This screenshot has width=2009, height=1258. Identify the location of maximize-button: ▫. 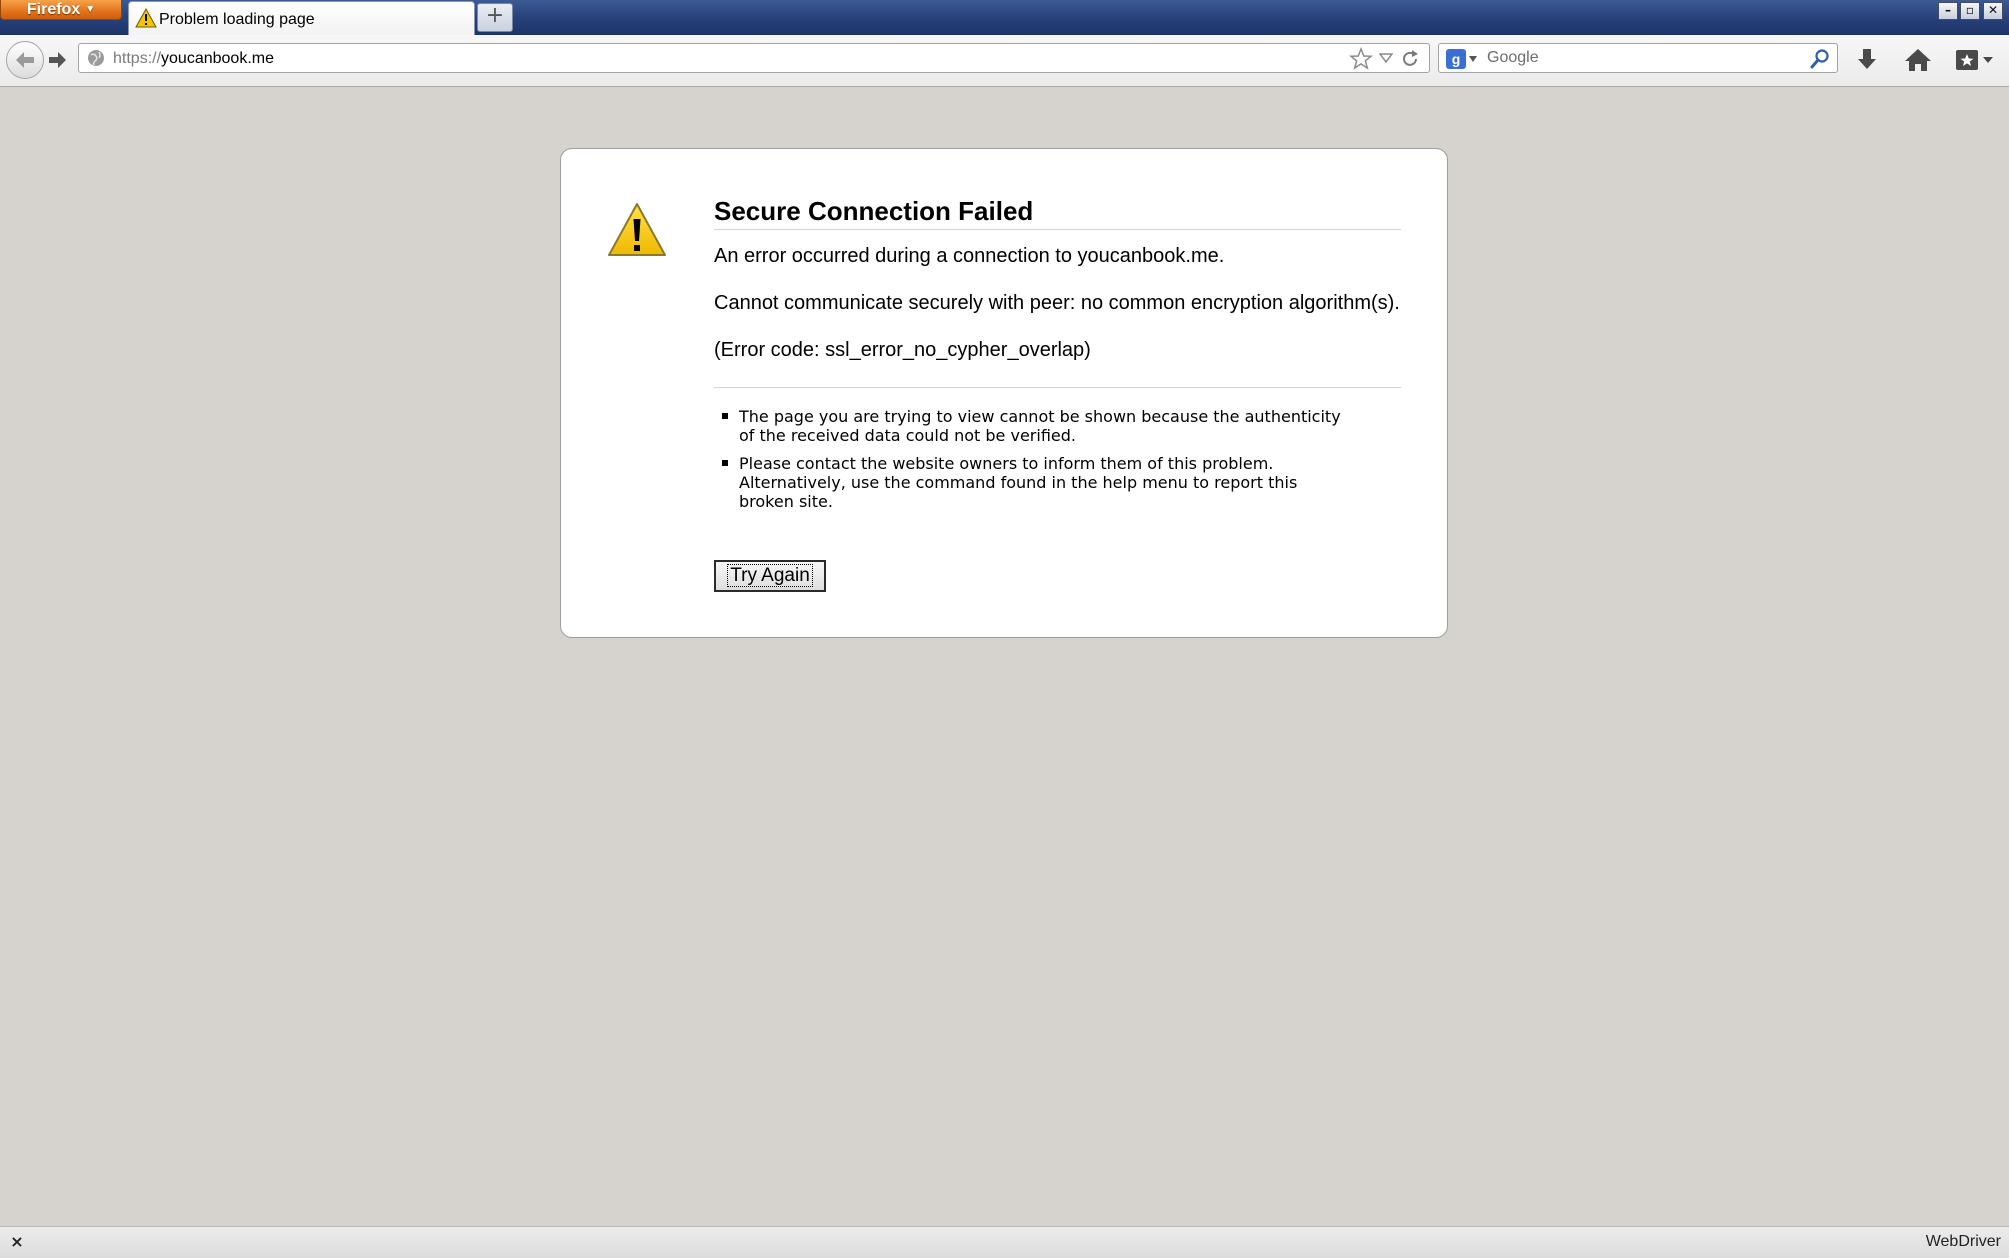
(1970, 11).